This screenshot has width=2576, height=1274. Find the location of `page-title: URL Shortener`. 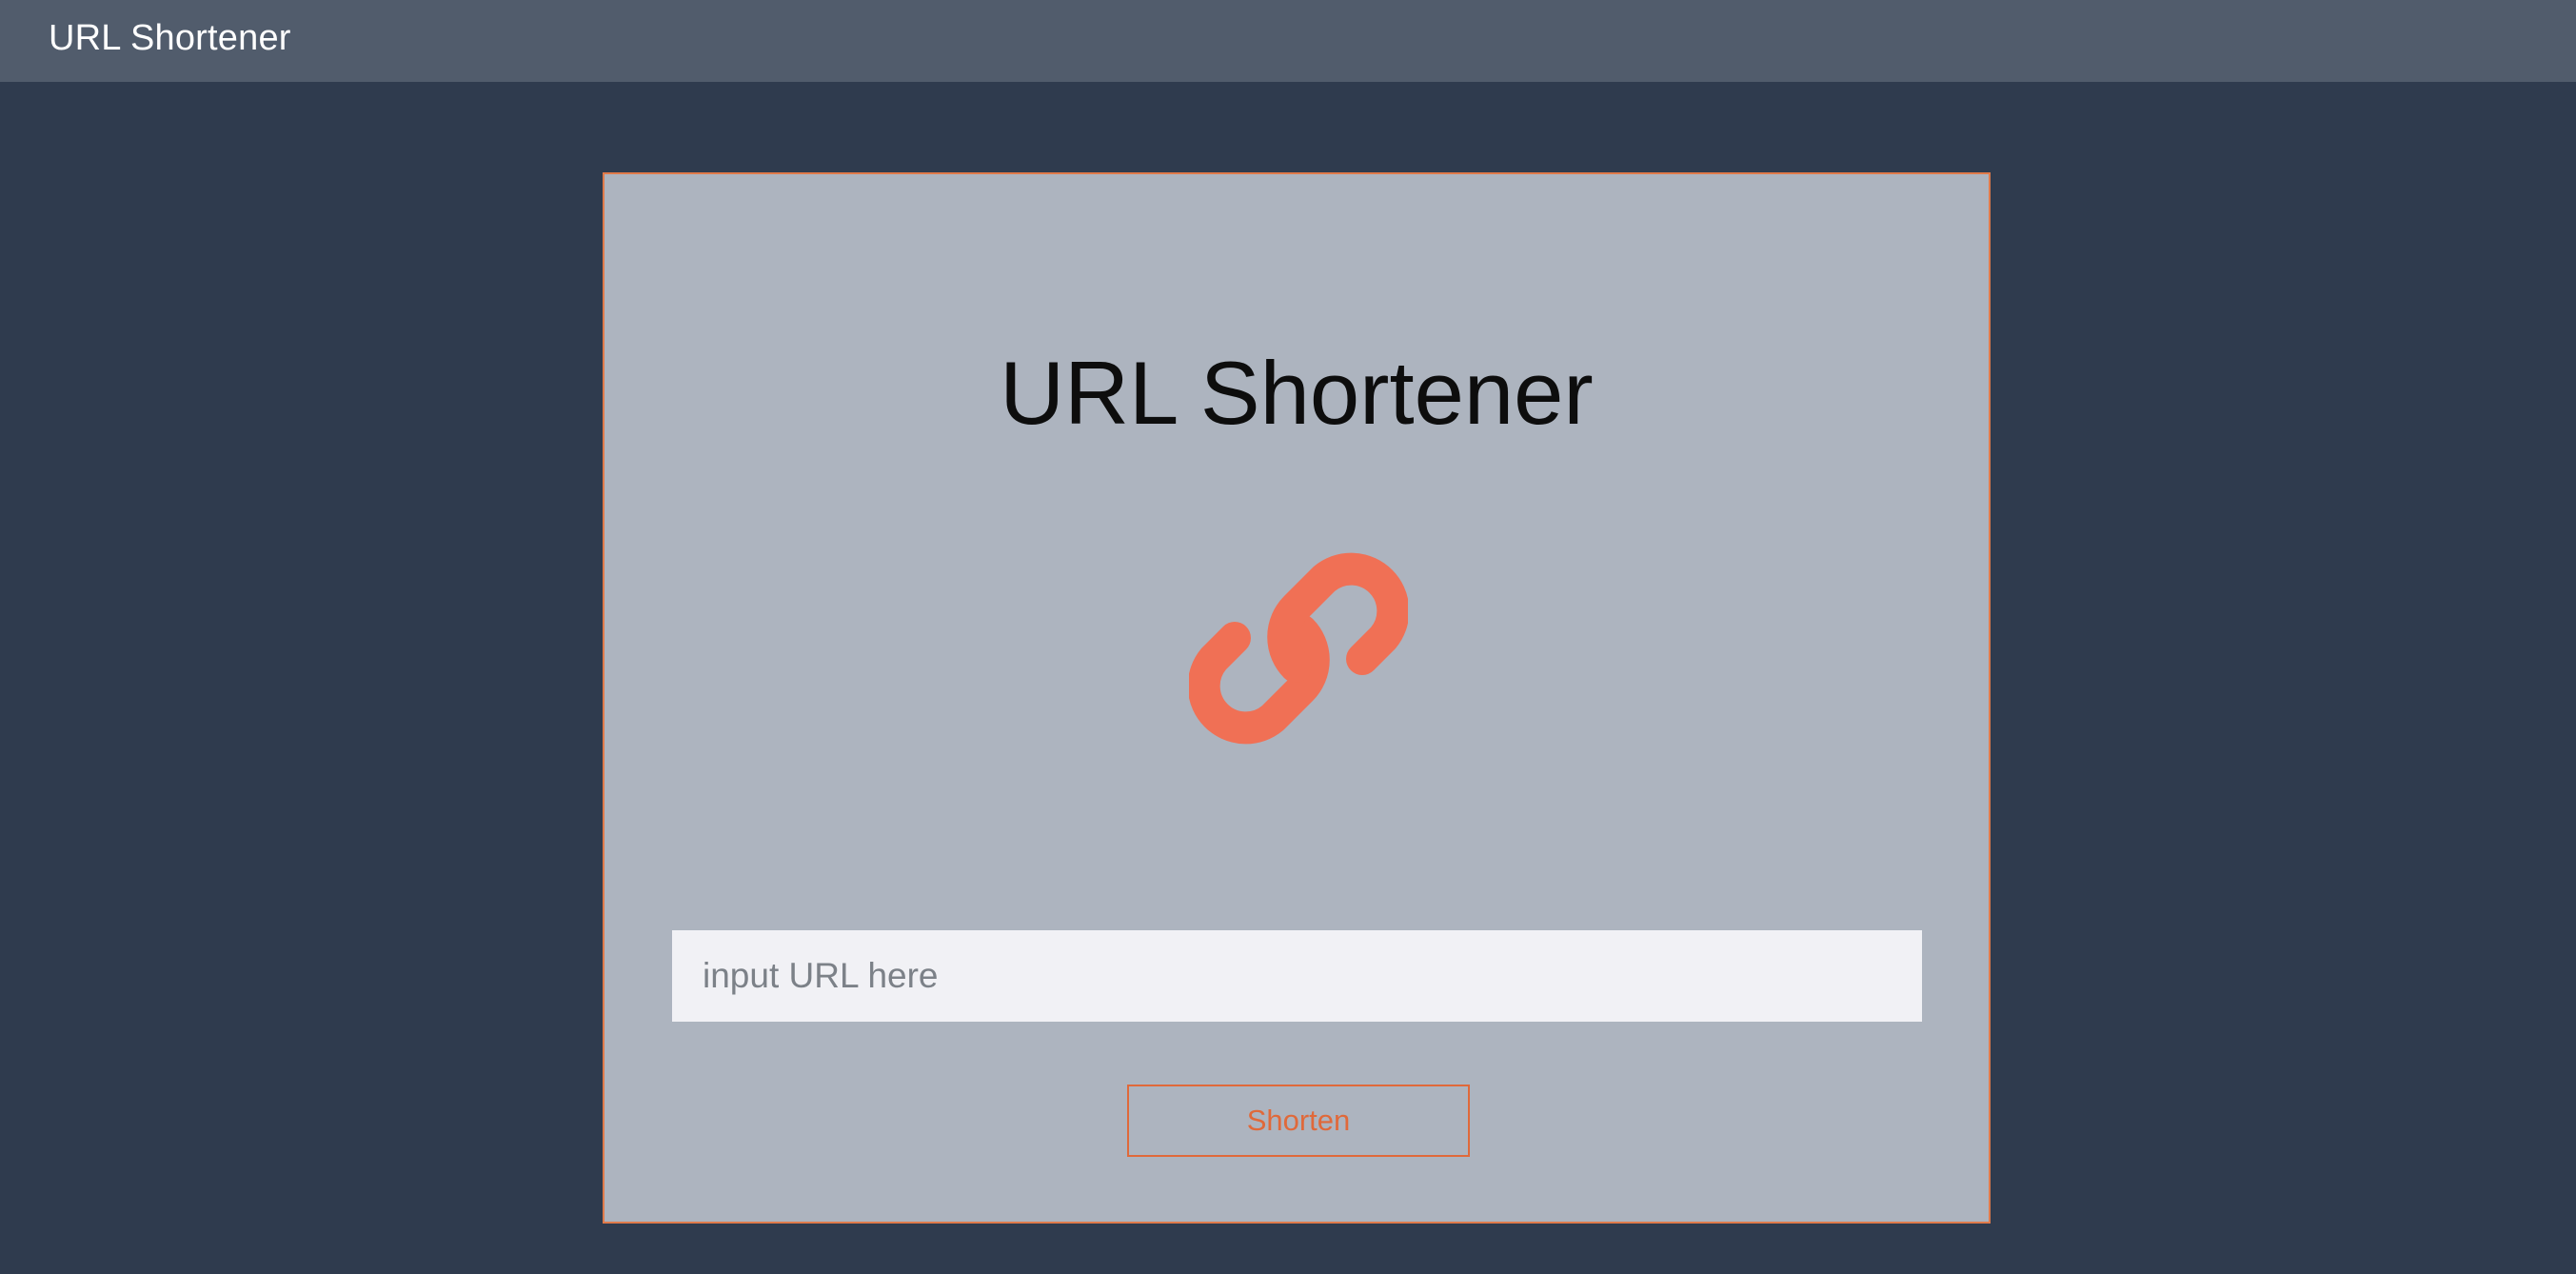

page-title: URL Shortener is located at coordinates (1297, 393).